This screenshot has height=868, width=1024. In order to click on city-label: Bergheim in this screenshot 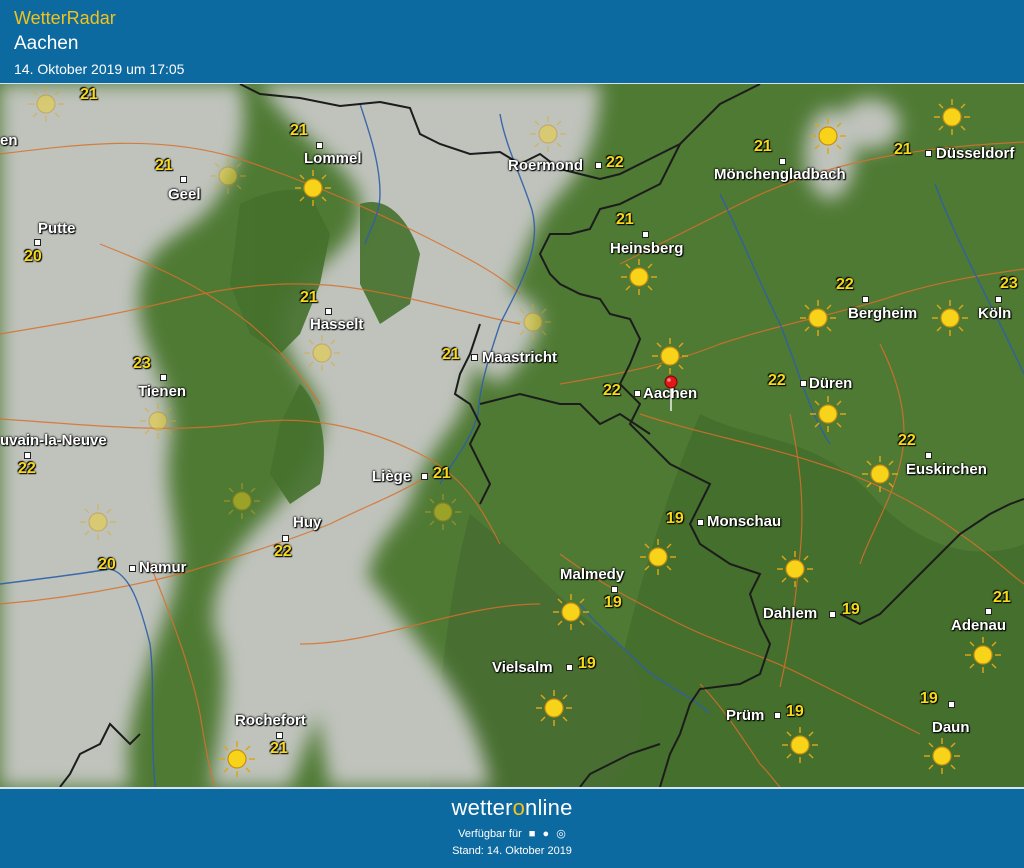, I will do `click(882, 313)`.